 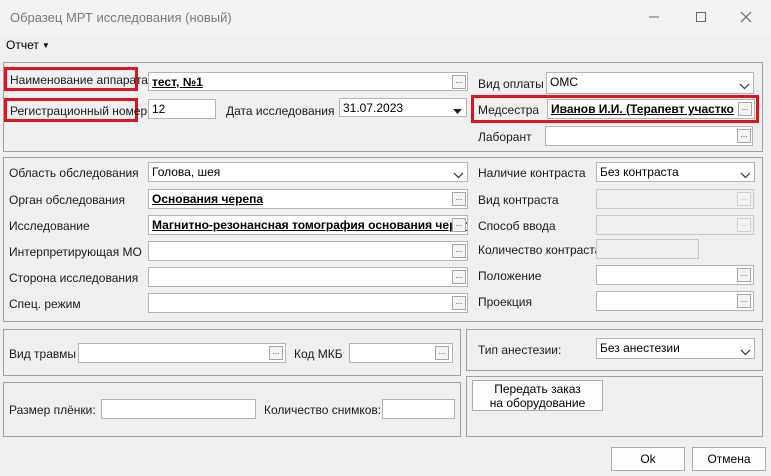 What do you see at coordinates (121, 17) in the screenshot?
I see `window-title: Образец МРТ исследования (новый)` at bounding box center [121, 17].